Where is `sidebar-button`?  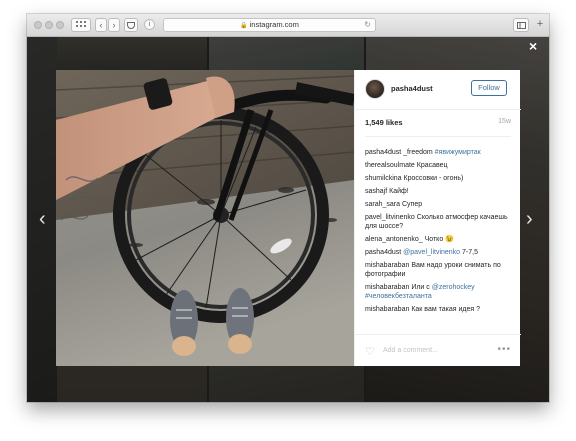
sidebar-button is located at coordinates (81, 25).